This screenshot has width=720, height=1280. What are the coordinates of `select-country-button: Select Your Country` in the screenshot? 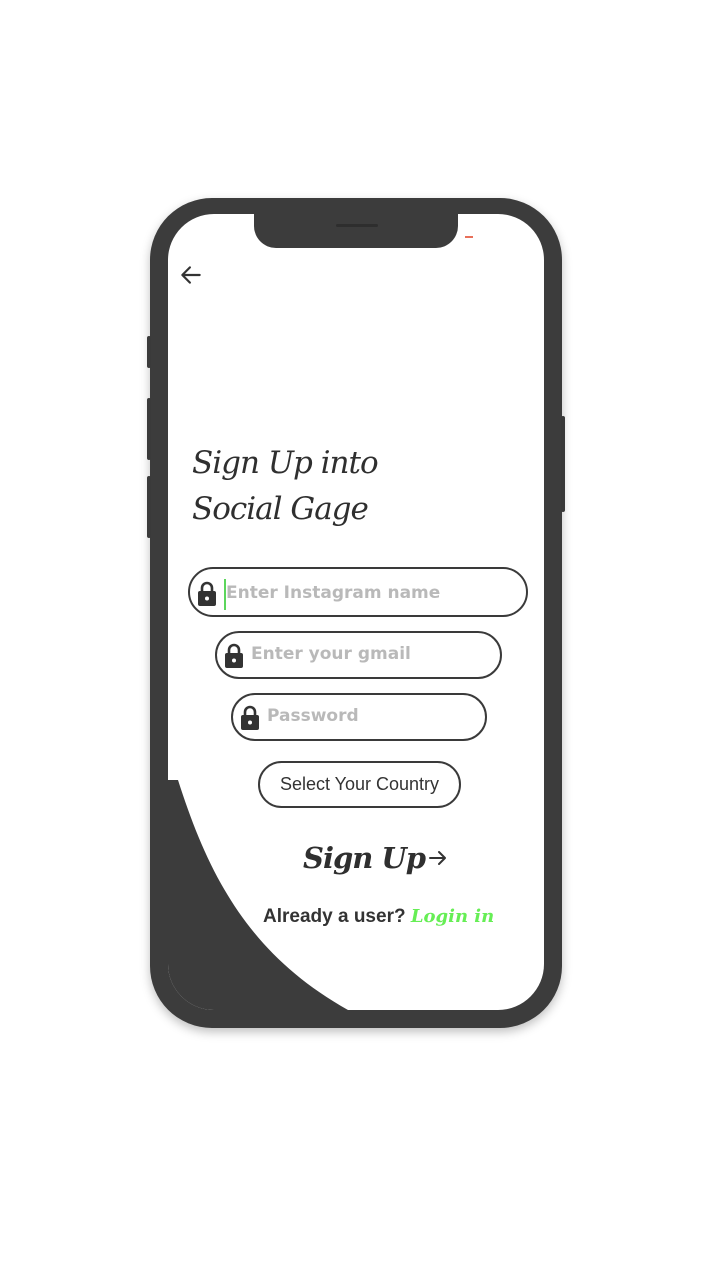 It's located at (359, 784).